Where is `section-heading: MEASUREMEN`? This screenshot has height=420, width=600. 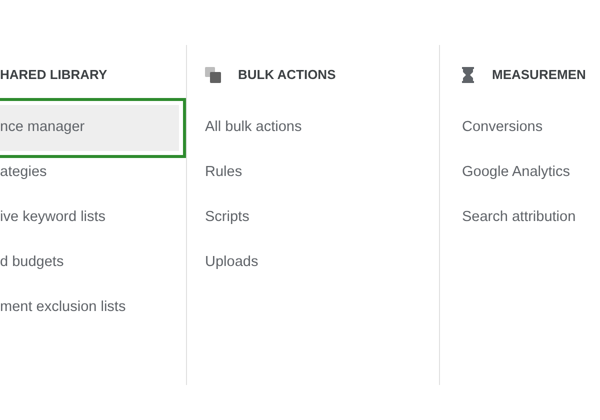
section-heading: MEASUREMEN is located at coordinates (539, 75).